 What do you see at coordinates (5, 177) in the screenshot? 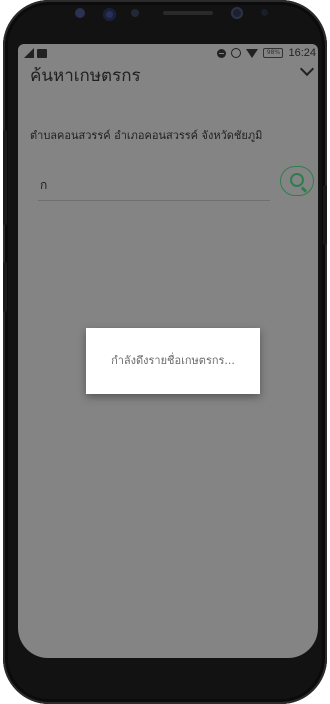
I see `volume-button` at bounding box center [5, 177].